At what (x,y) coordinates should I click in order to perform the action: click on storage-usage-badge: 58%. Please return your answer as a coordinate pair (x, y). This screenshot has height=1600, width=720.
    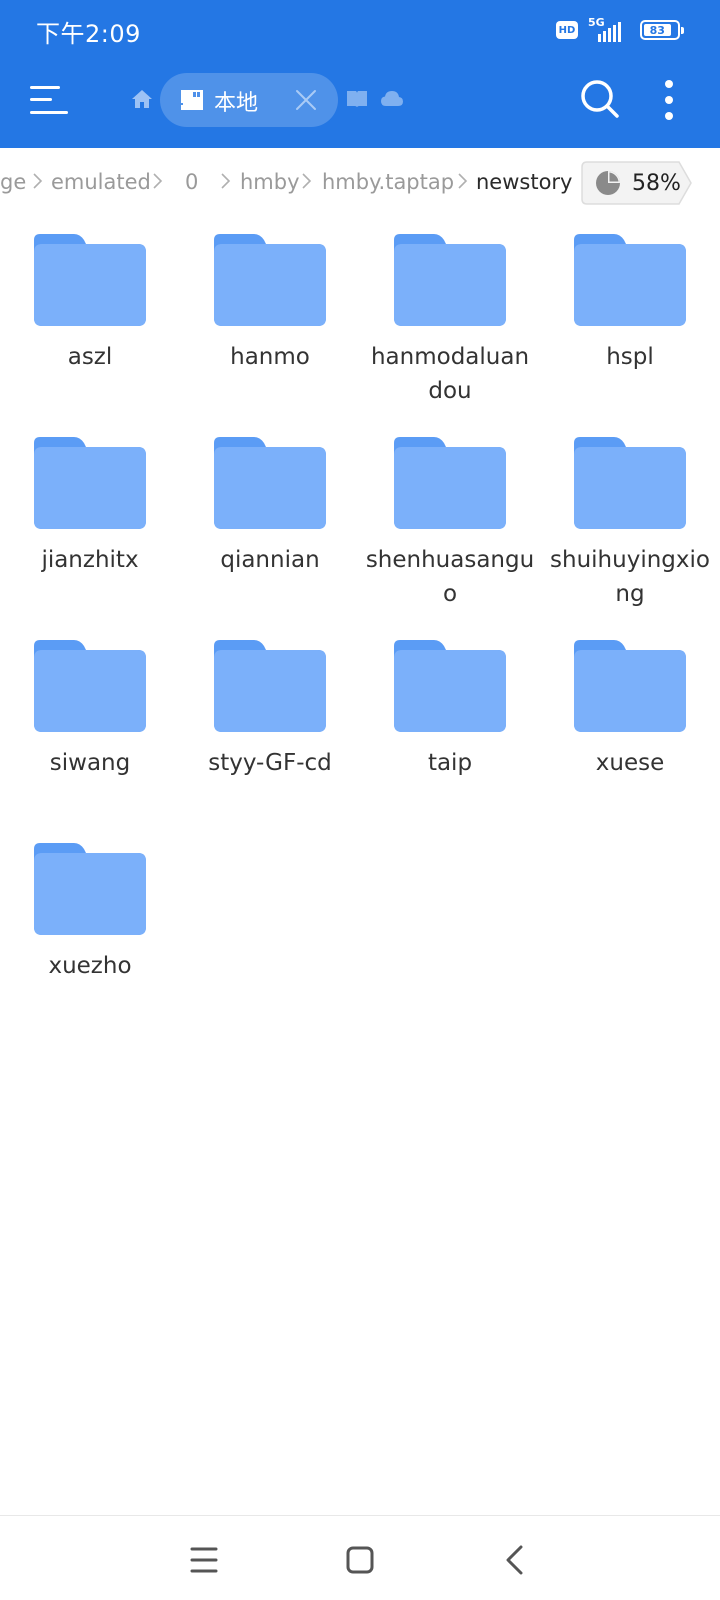
    Looking at the image, I should click on (637, 183).